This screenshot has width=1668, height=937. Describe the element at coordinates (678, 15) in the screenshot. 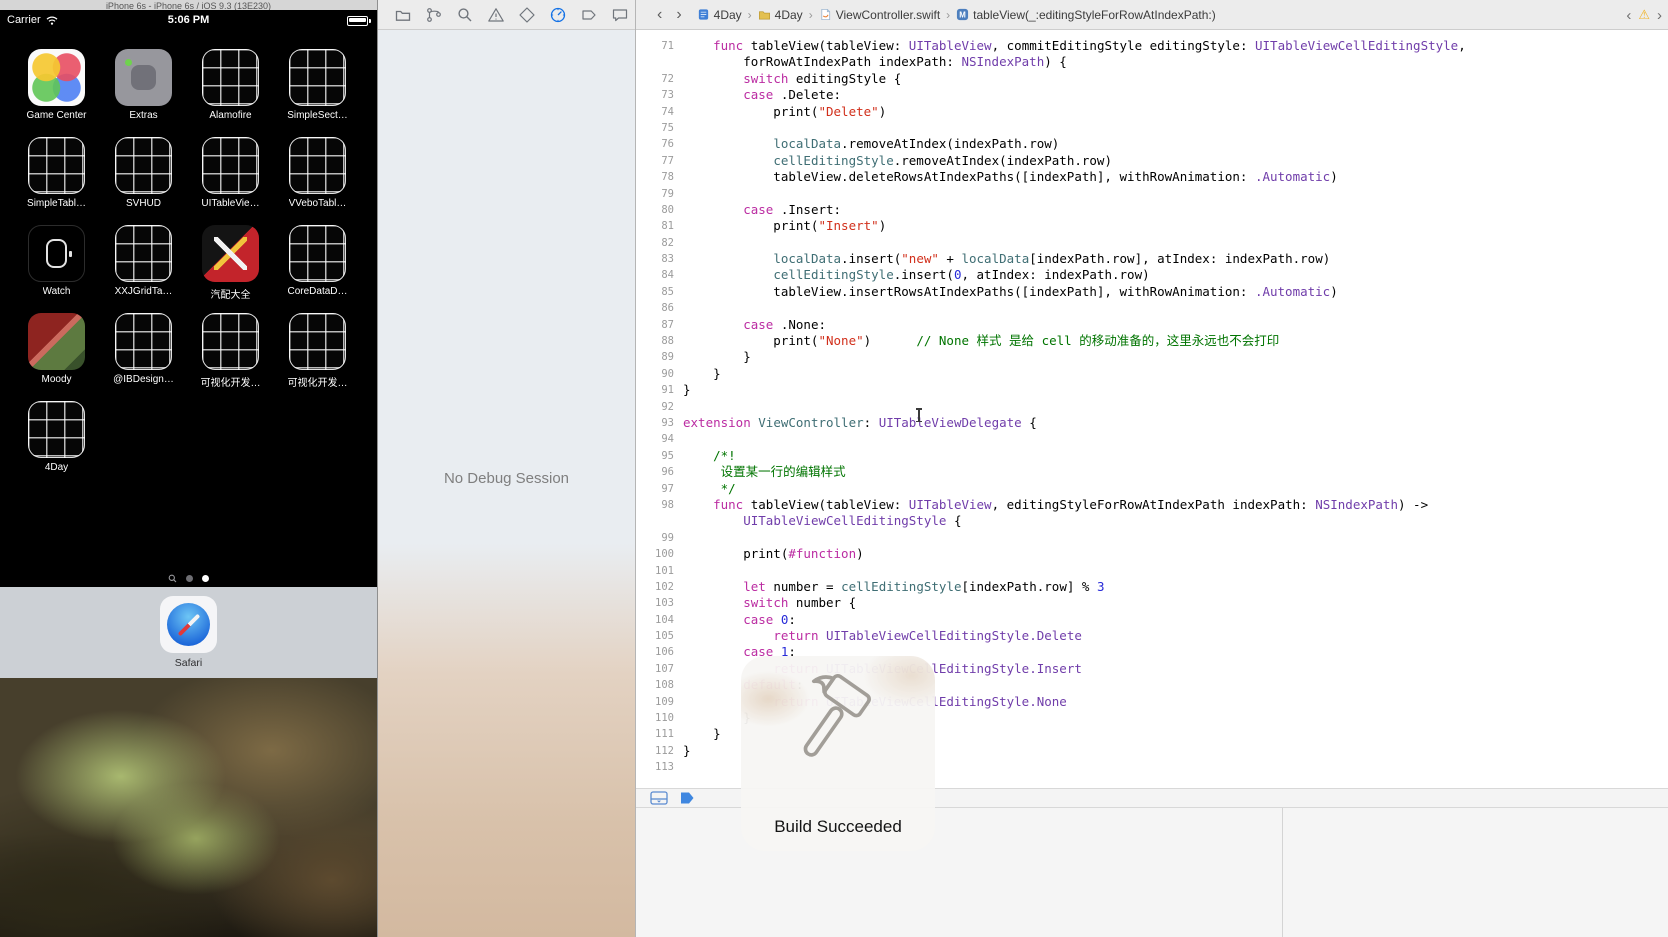

I see `forward-button: ›` at that location.